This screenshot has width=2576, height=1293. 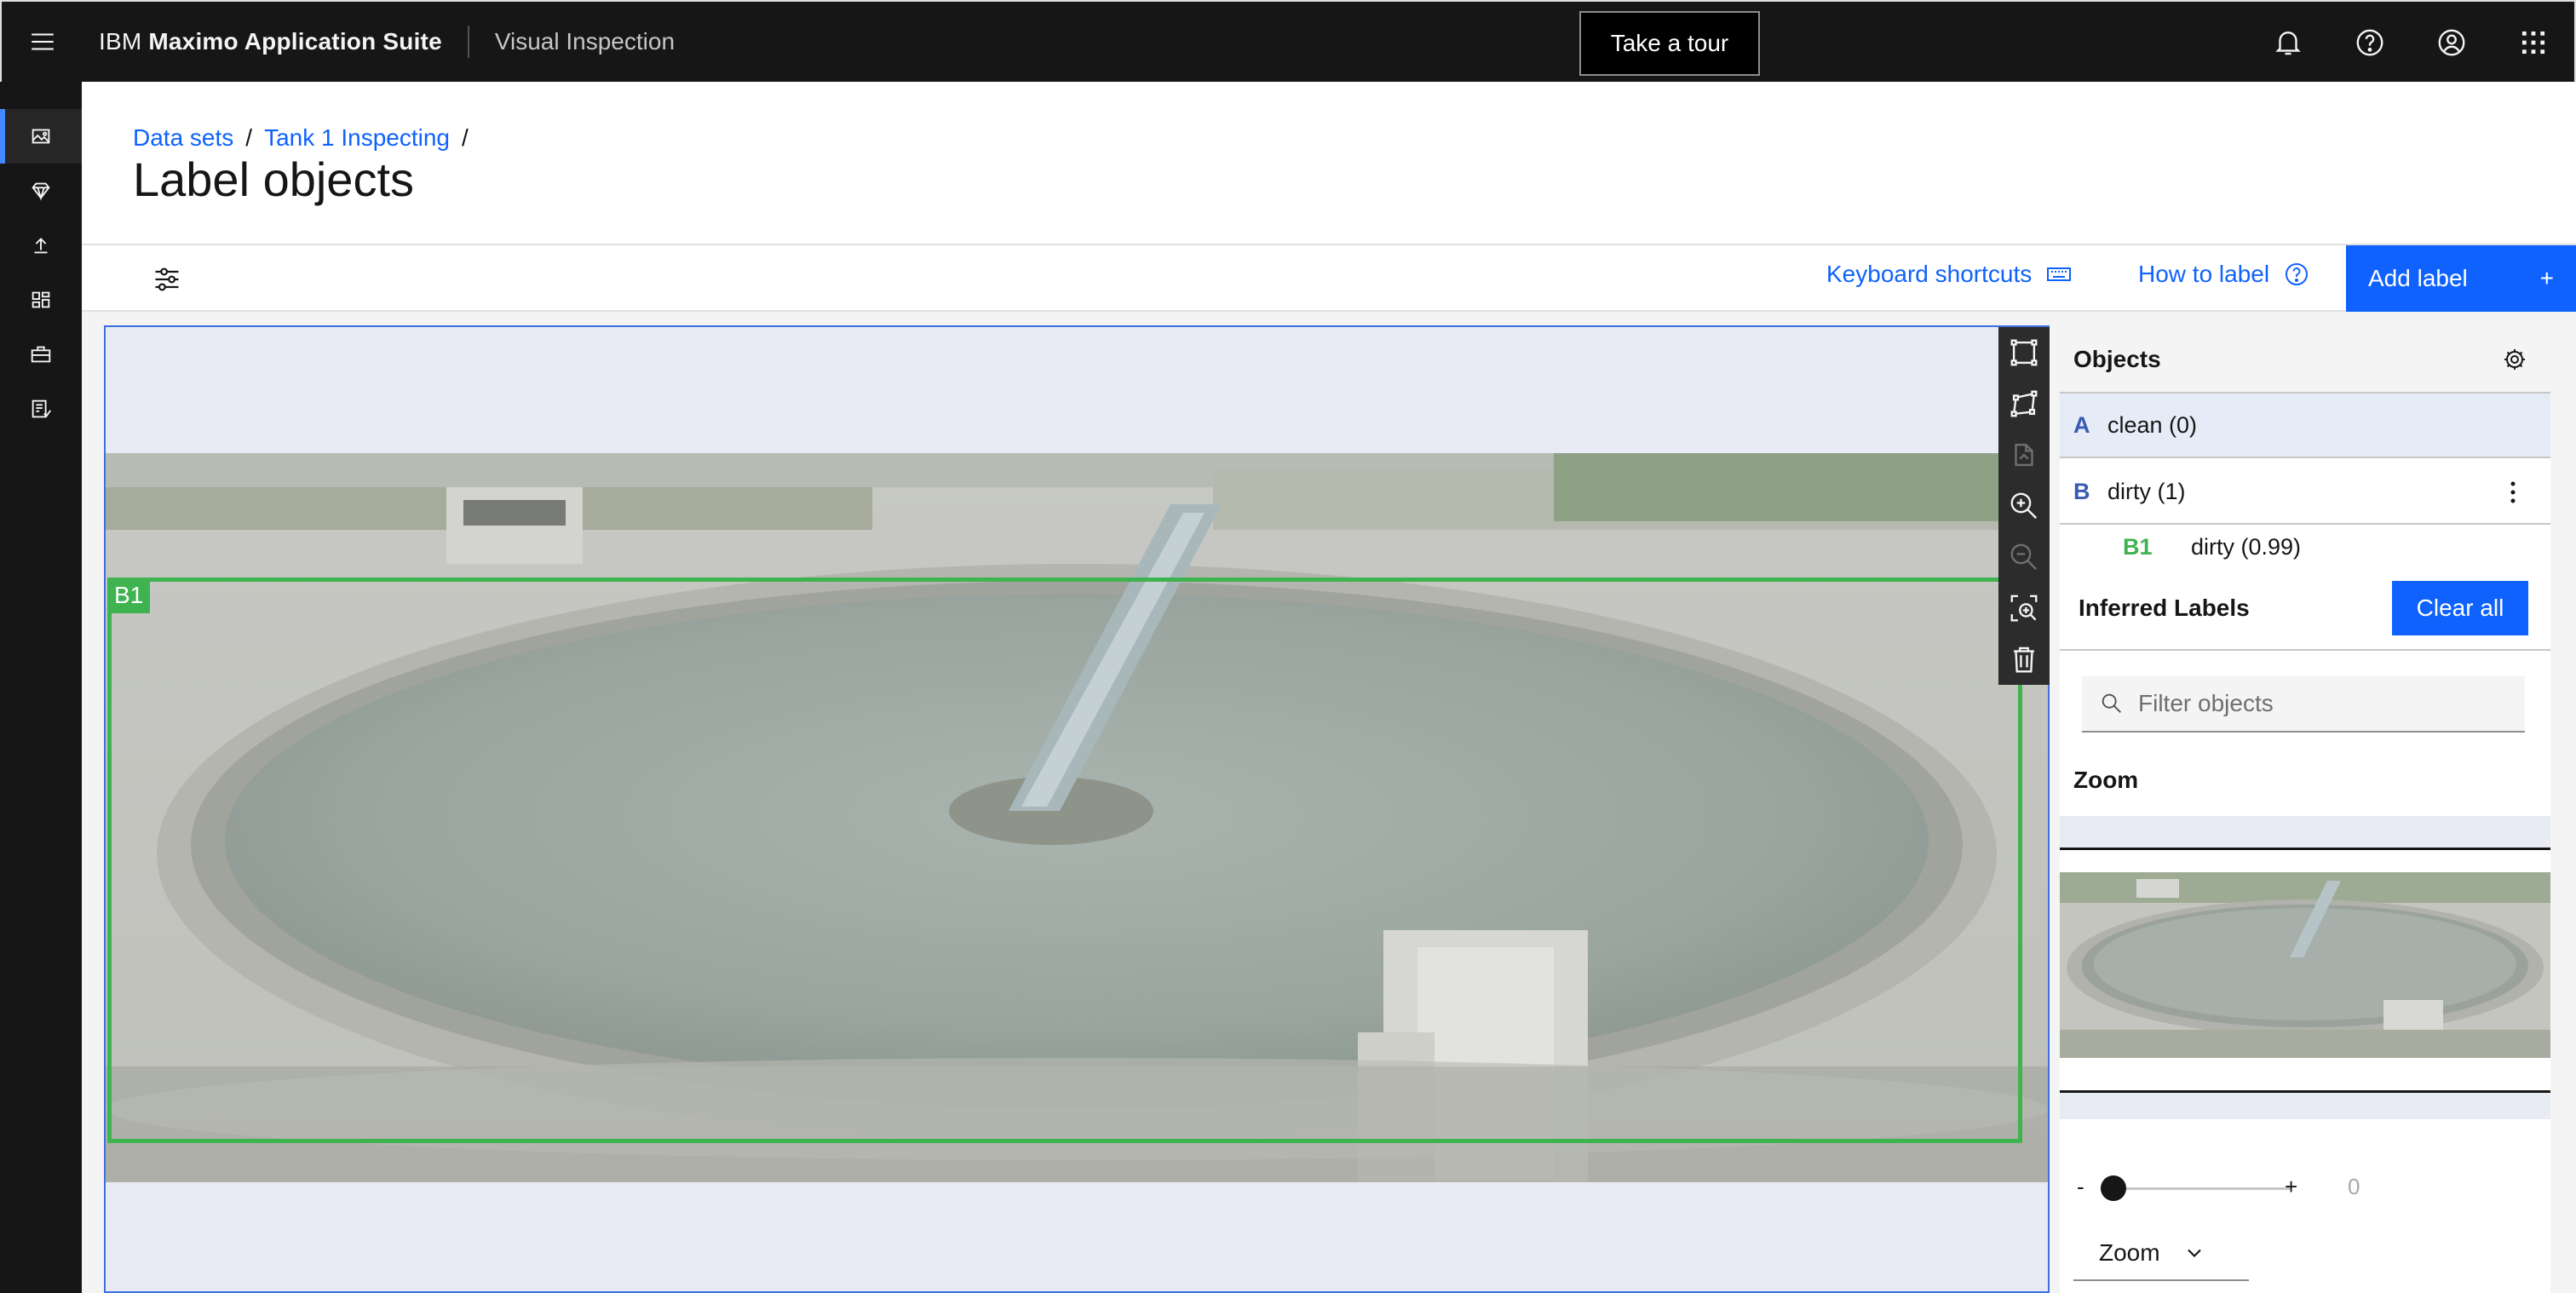 I want to click on object-key: A, so click(x=2081, y=424).